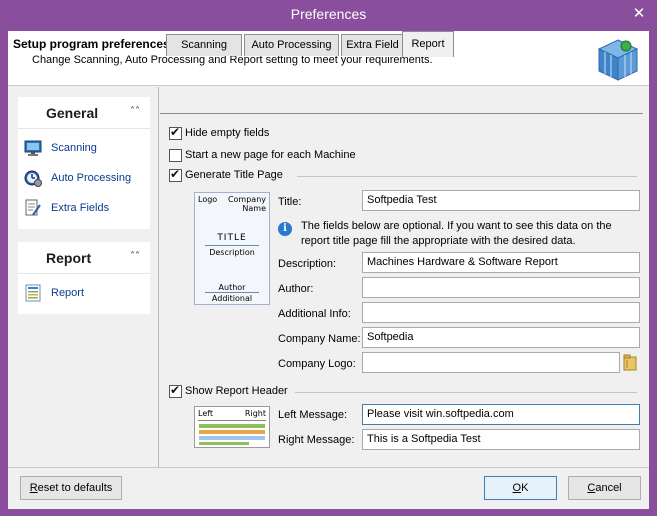  What do you see at coordinates (491, 362) in the screenshot?
I see `company-logo-input` at bounding box center [491, 362].